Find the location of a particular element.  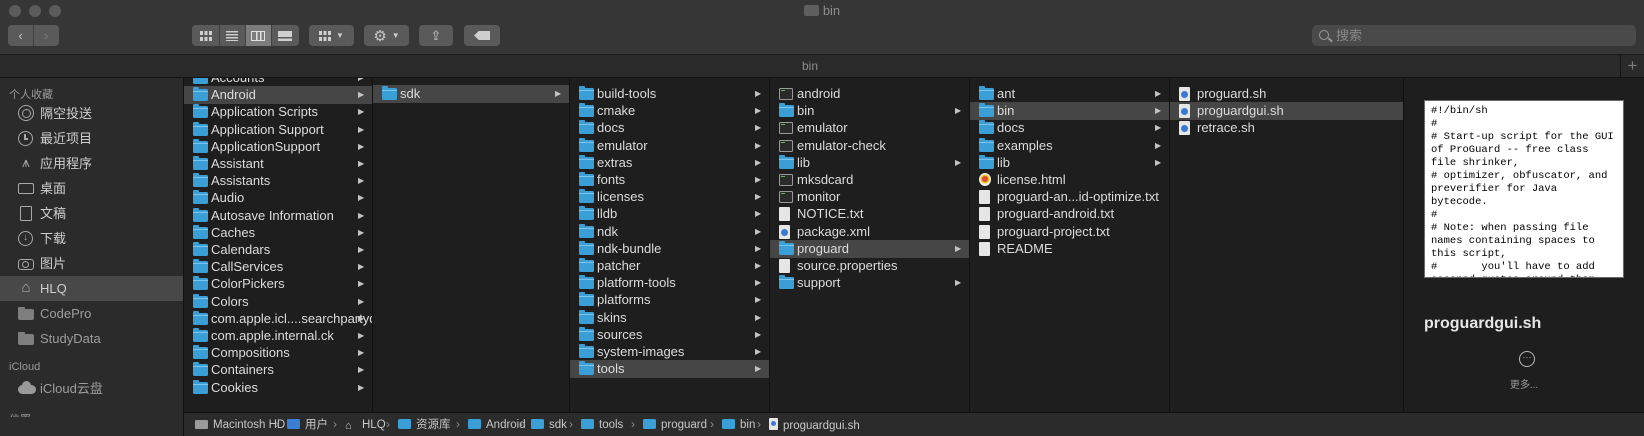

folder-row: Autosave Information ▶ is located at coordinates (278, 216).